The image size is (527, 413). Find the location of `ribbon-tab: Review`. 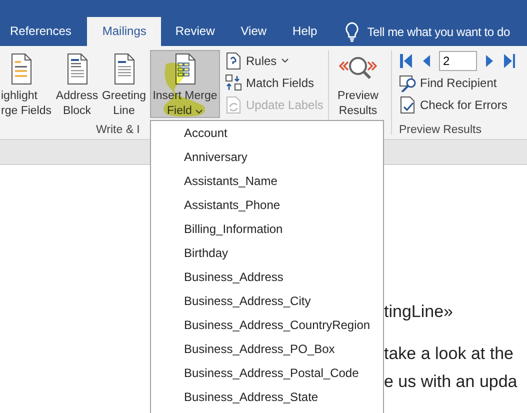

ribbon-tab: Review is located at coordinates (195, 31).